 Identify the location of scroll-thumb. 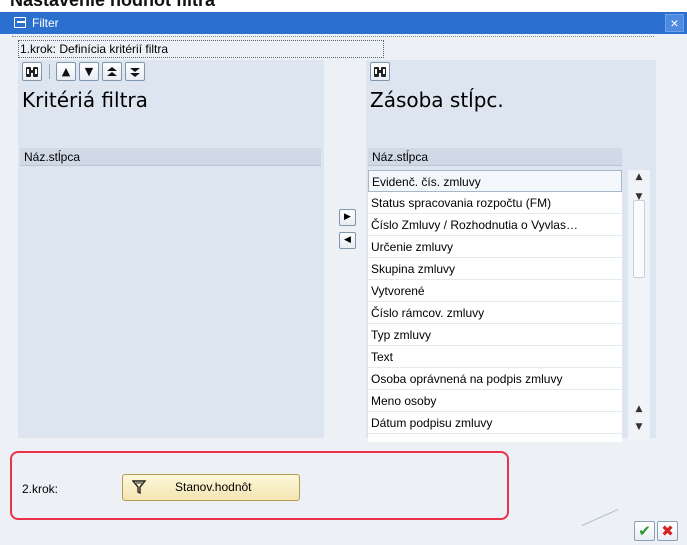
(639, 239).